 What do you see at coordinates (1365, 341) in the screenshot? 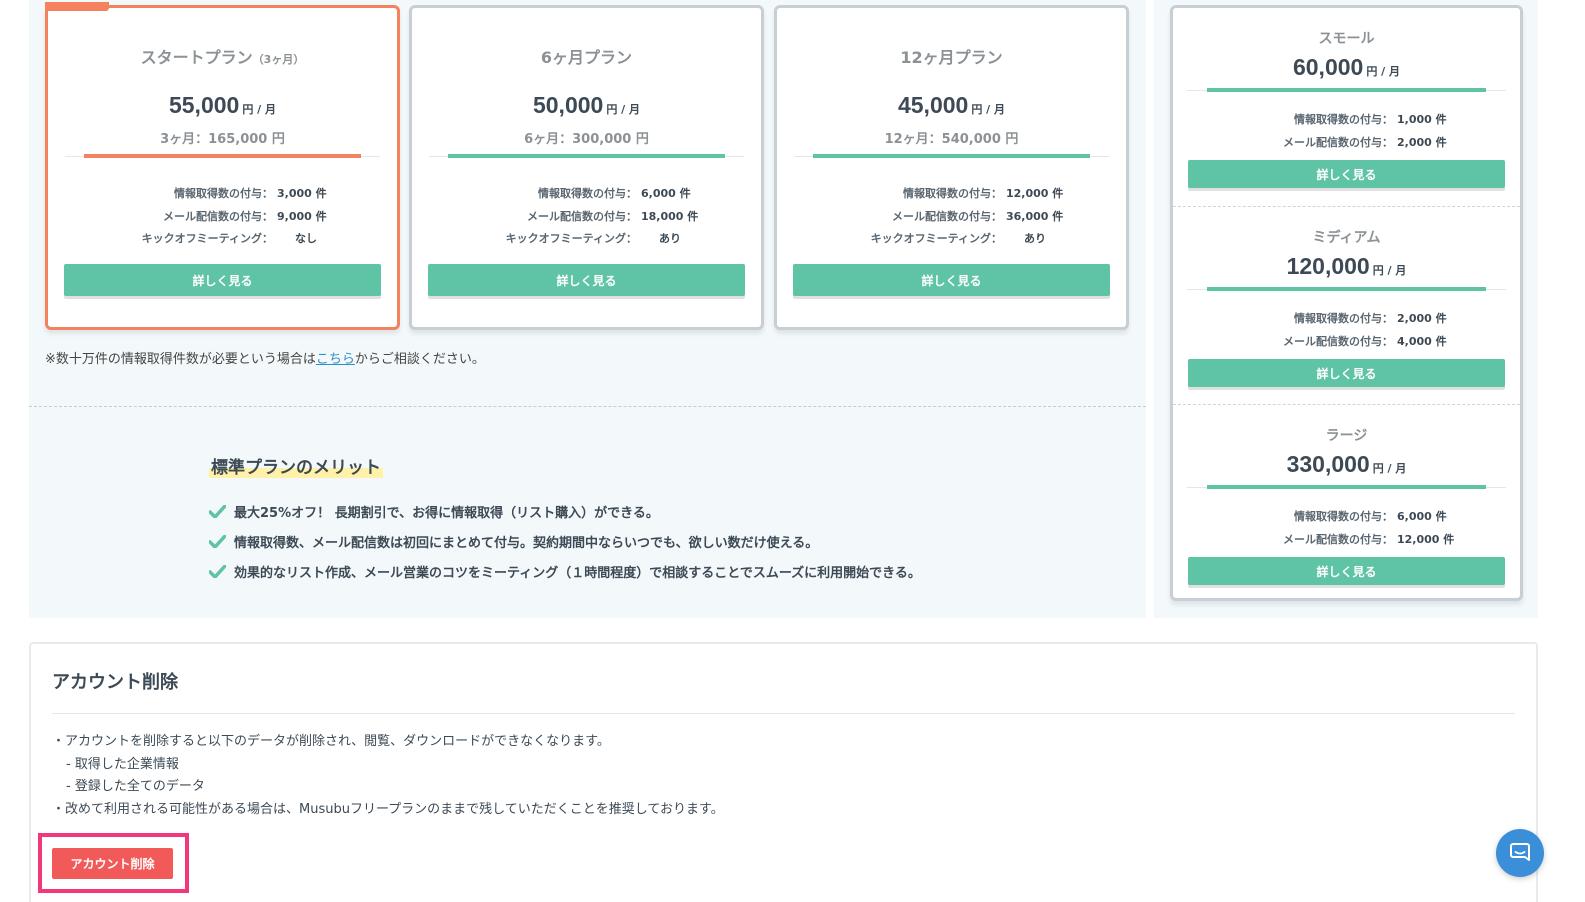
I see `detail-row: メール配信数の付与： 4,000 件` at bounding box center [1365, 341].